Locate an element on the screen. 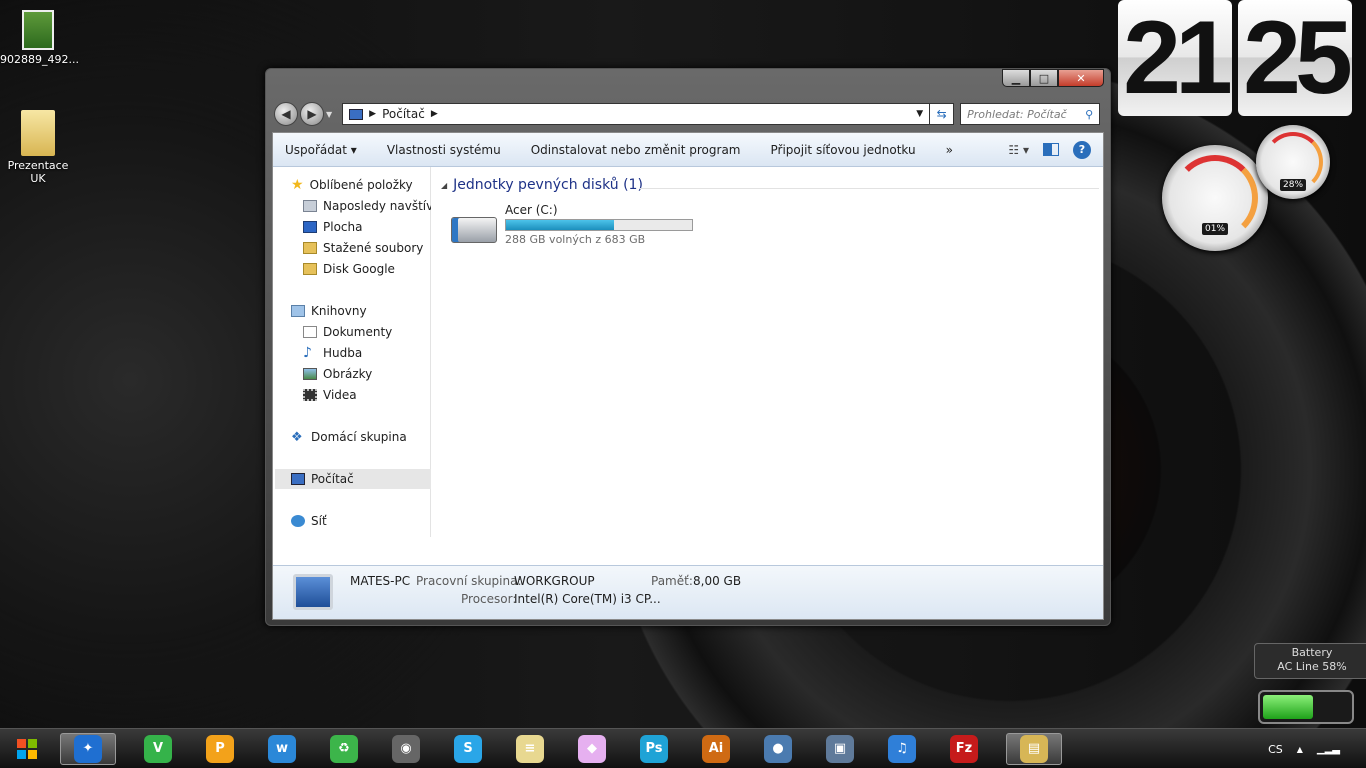 Image resolution: width=1366 pixels, height=768 pixels. taskbar-skype-button: S is located at coordinates (468, 749).